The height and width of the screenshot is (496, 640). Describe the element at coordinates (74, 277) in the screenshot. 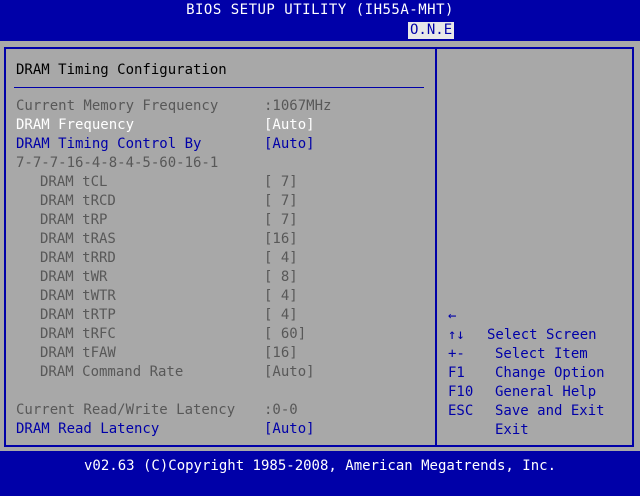

I see `setting-label: DRAM tWR` at that location.